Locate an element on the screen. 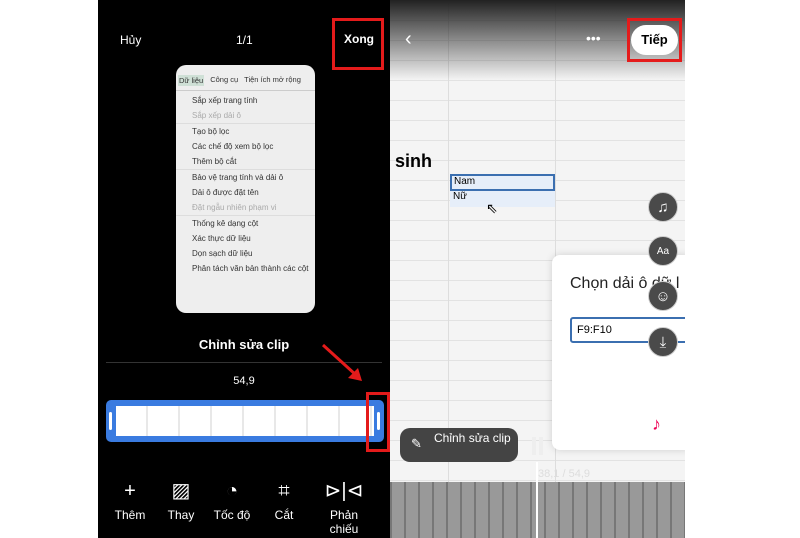 The height and width of the screenshot is (538, 800). music-icon: ♫ is located at coordinates (663, 207).